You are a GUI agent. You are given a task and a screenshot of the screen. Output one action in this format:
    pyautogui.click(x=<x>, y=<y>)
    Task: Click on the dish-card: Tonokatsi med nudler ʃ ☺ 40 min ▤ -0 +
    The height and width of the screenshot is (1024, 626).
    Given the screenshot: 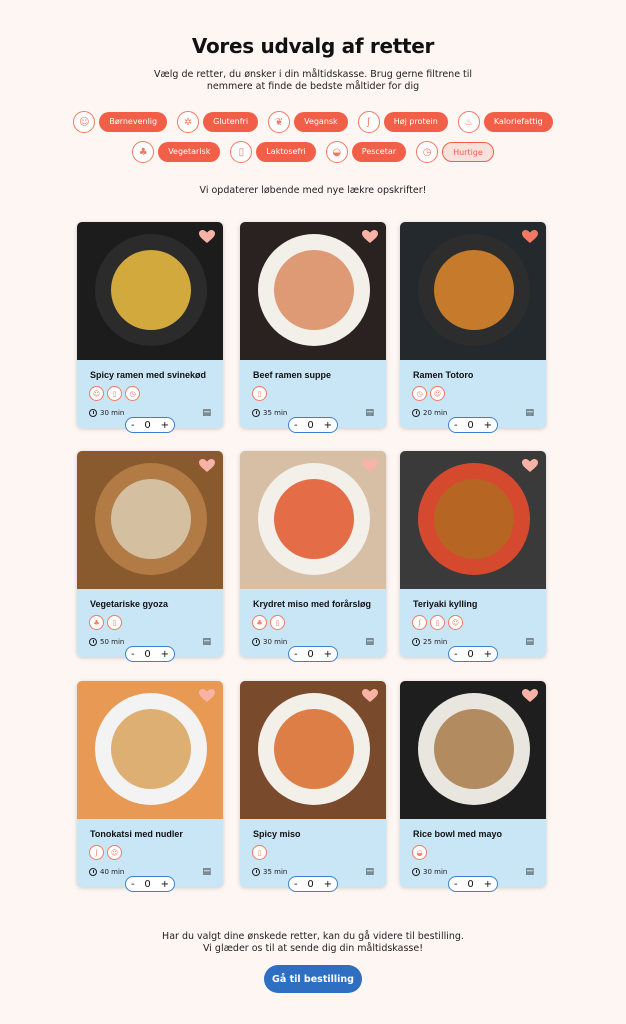 What is the action you would take?
    pyautogui.click(x=150, y=786)
    